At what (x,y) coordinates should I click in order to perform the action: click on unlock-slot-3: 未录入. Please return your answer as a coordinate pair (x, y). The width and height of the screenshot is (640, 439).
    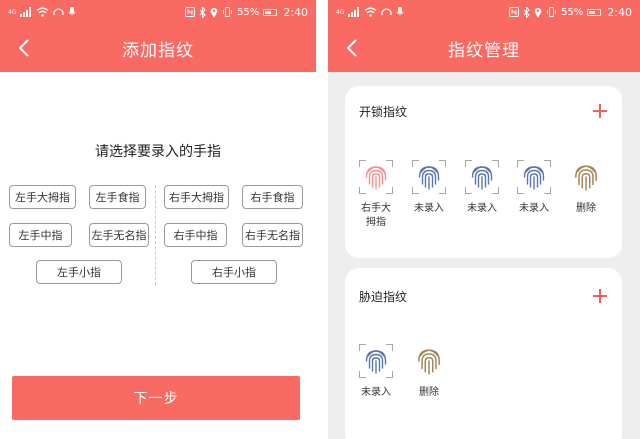
    Looking at the image, I should click on (482, 188).